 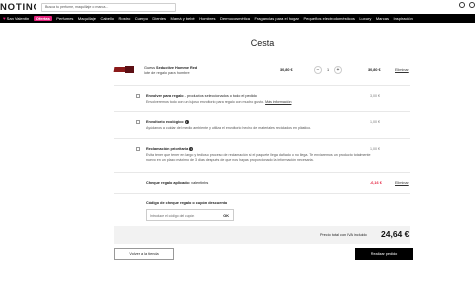 What do you see at coordinates (167, 122) in the screenshot?
I see `eco-wrap-title: Envoltorio ecológico i` at bounding box center [167, 122].